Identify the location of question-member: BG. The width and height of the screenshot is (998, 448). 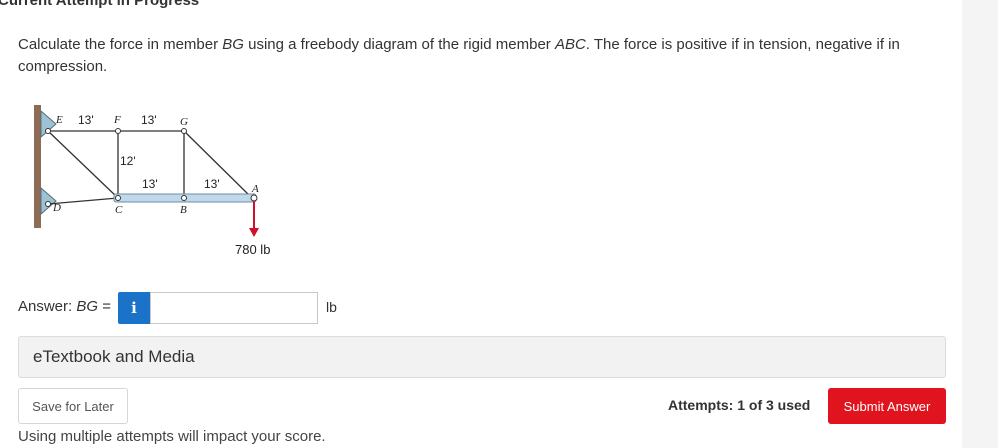
(233, 44).